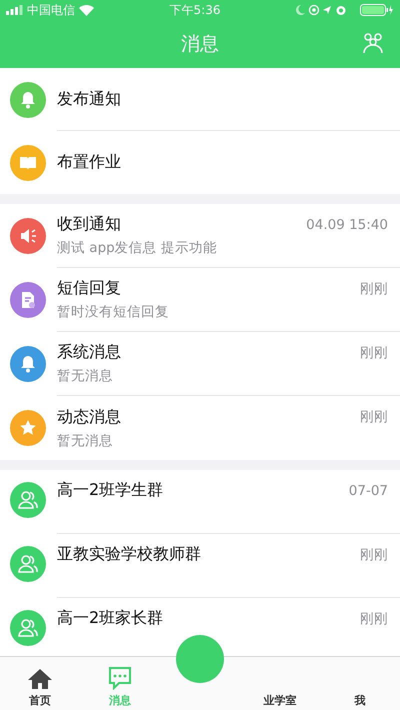 This screenshot has height=710, width=400. I want to click on message-time: 07-07, so click(368, 490).